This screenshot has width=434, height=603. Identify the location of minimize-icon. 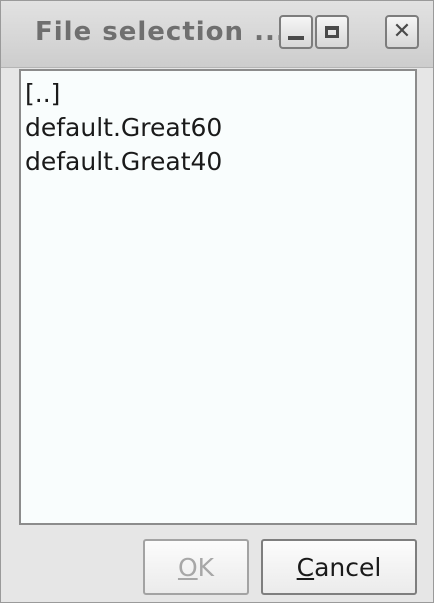
(296, 38).